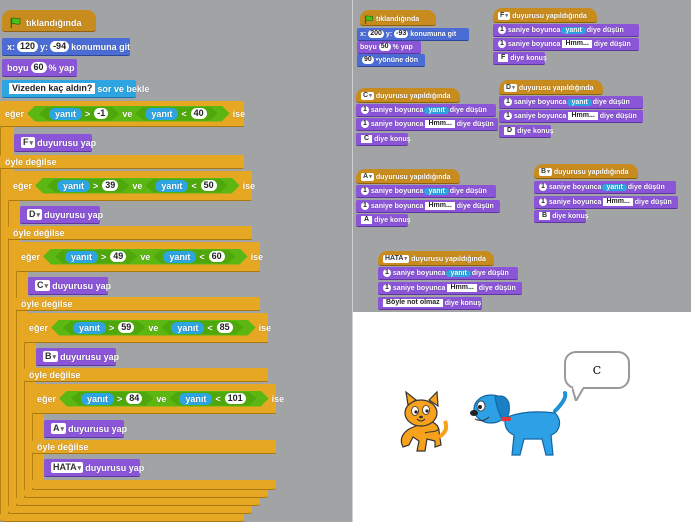  Describe the element at coordinates (383, 139) in the screenshot. I see `say-block: Cdiye konuş` at that location.